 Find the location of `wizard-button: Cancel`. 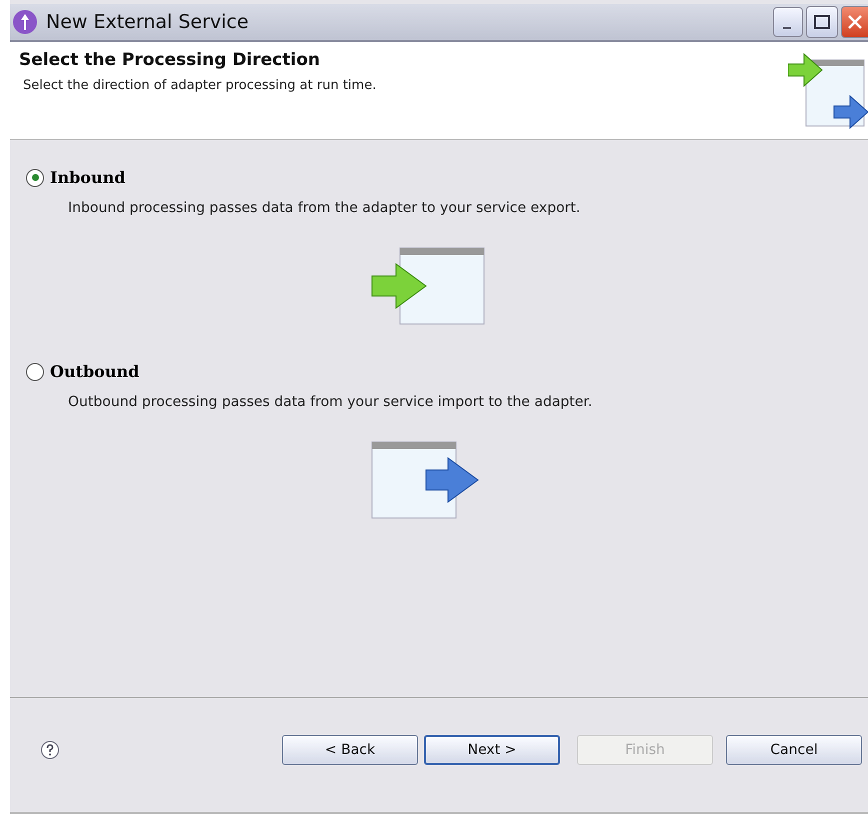

wizard-button: Cancel is located at coordinates (794, 750).